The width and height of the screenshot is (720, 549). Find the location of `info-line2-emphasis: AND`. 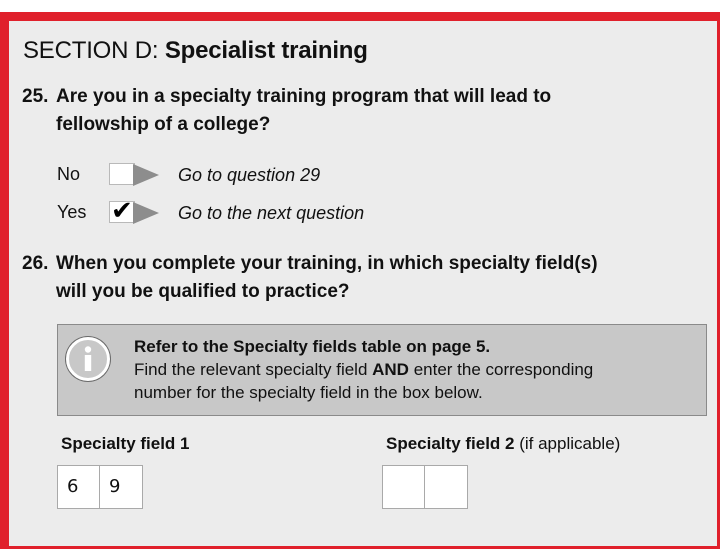

info-line2-emphasis: AND is located at coordinates (390, 369).